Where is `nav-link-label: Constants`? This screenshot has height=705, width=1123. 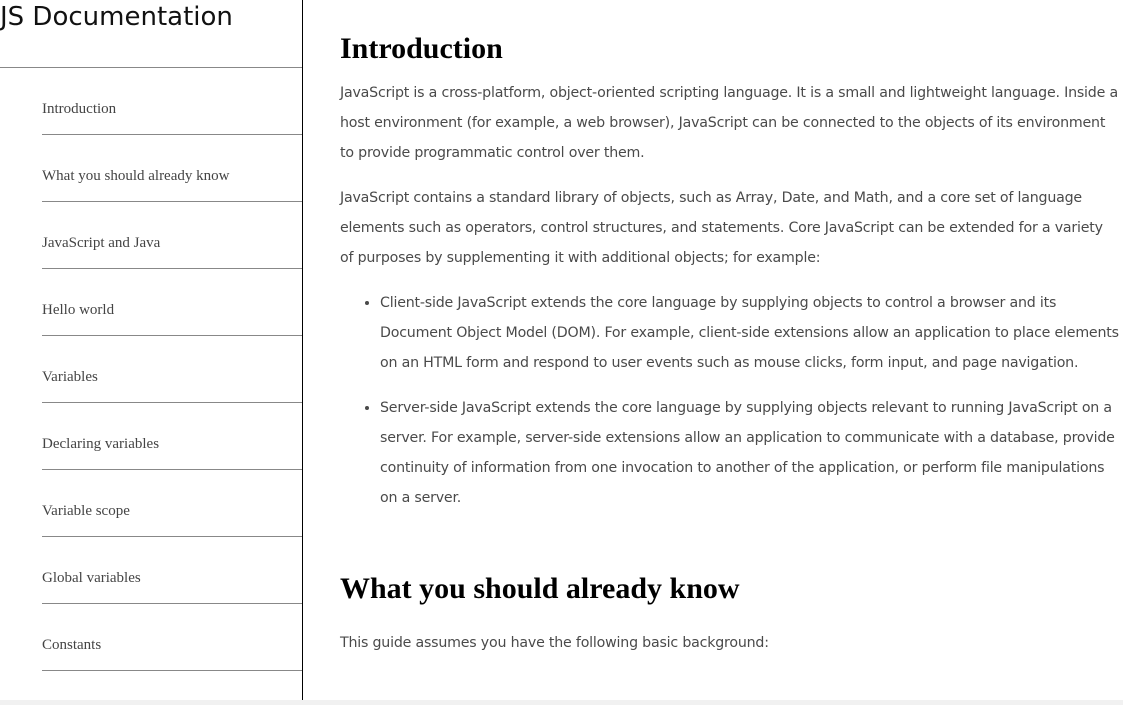 nav-link-label: Constants is located at coordinates (172, 628).